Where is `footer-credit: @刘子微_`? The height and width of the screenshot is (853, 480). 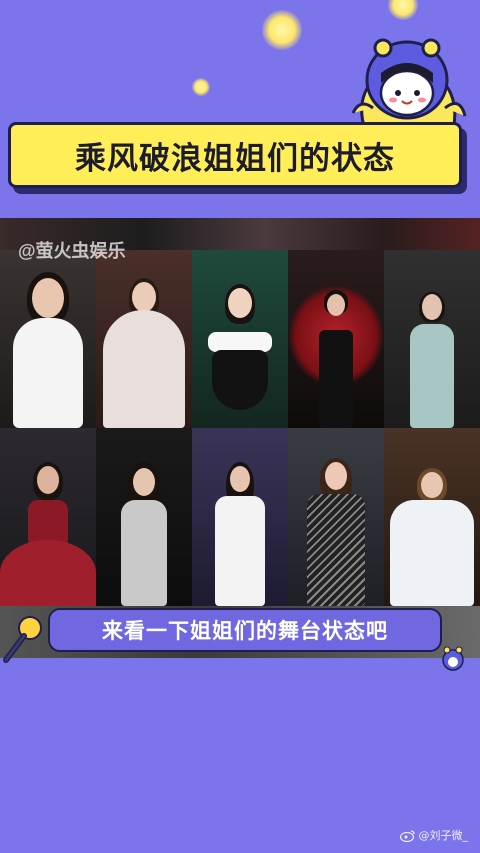
footer-credit: @刘子微_ is located at coordinates (434, 835).